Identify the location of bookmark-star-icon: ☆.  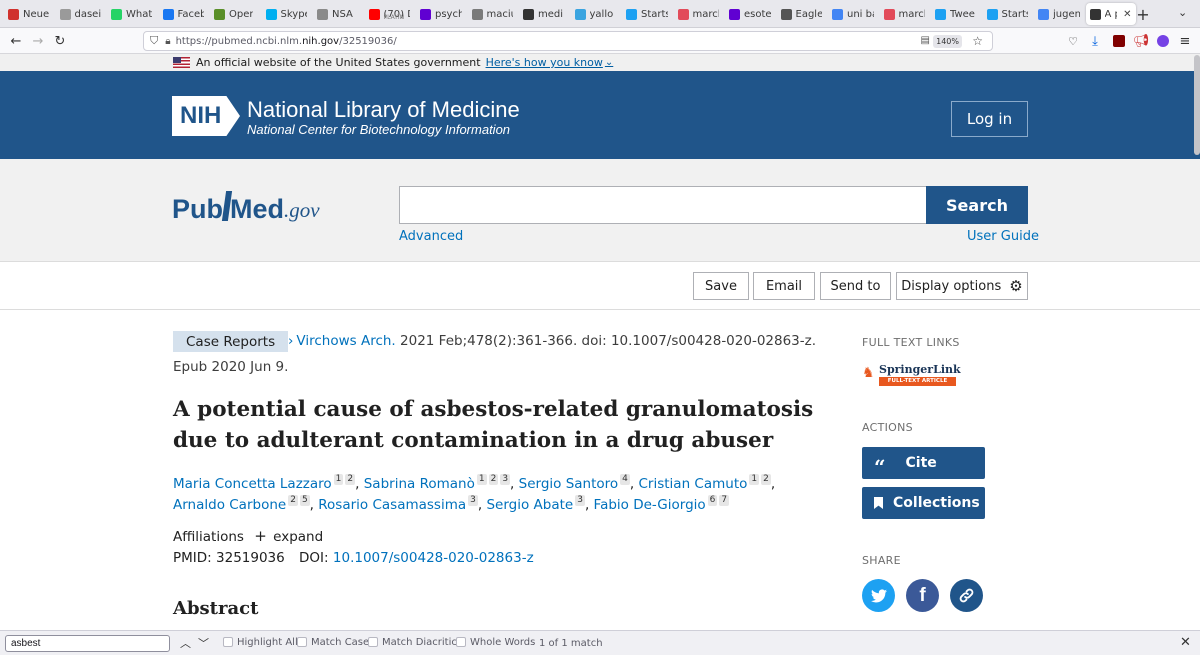
(977, 41).